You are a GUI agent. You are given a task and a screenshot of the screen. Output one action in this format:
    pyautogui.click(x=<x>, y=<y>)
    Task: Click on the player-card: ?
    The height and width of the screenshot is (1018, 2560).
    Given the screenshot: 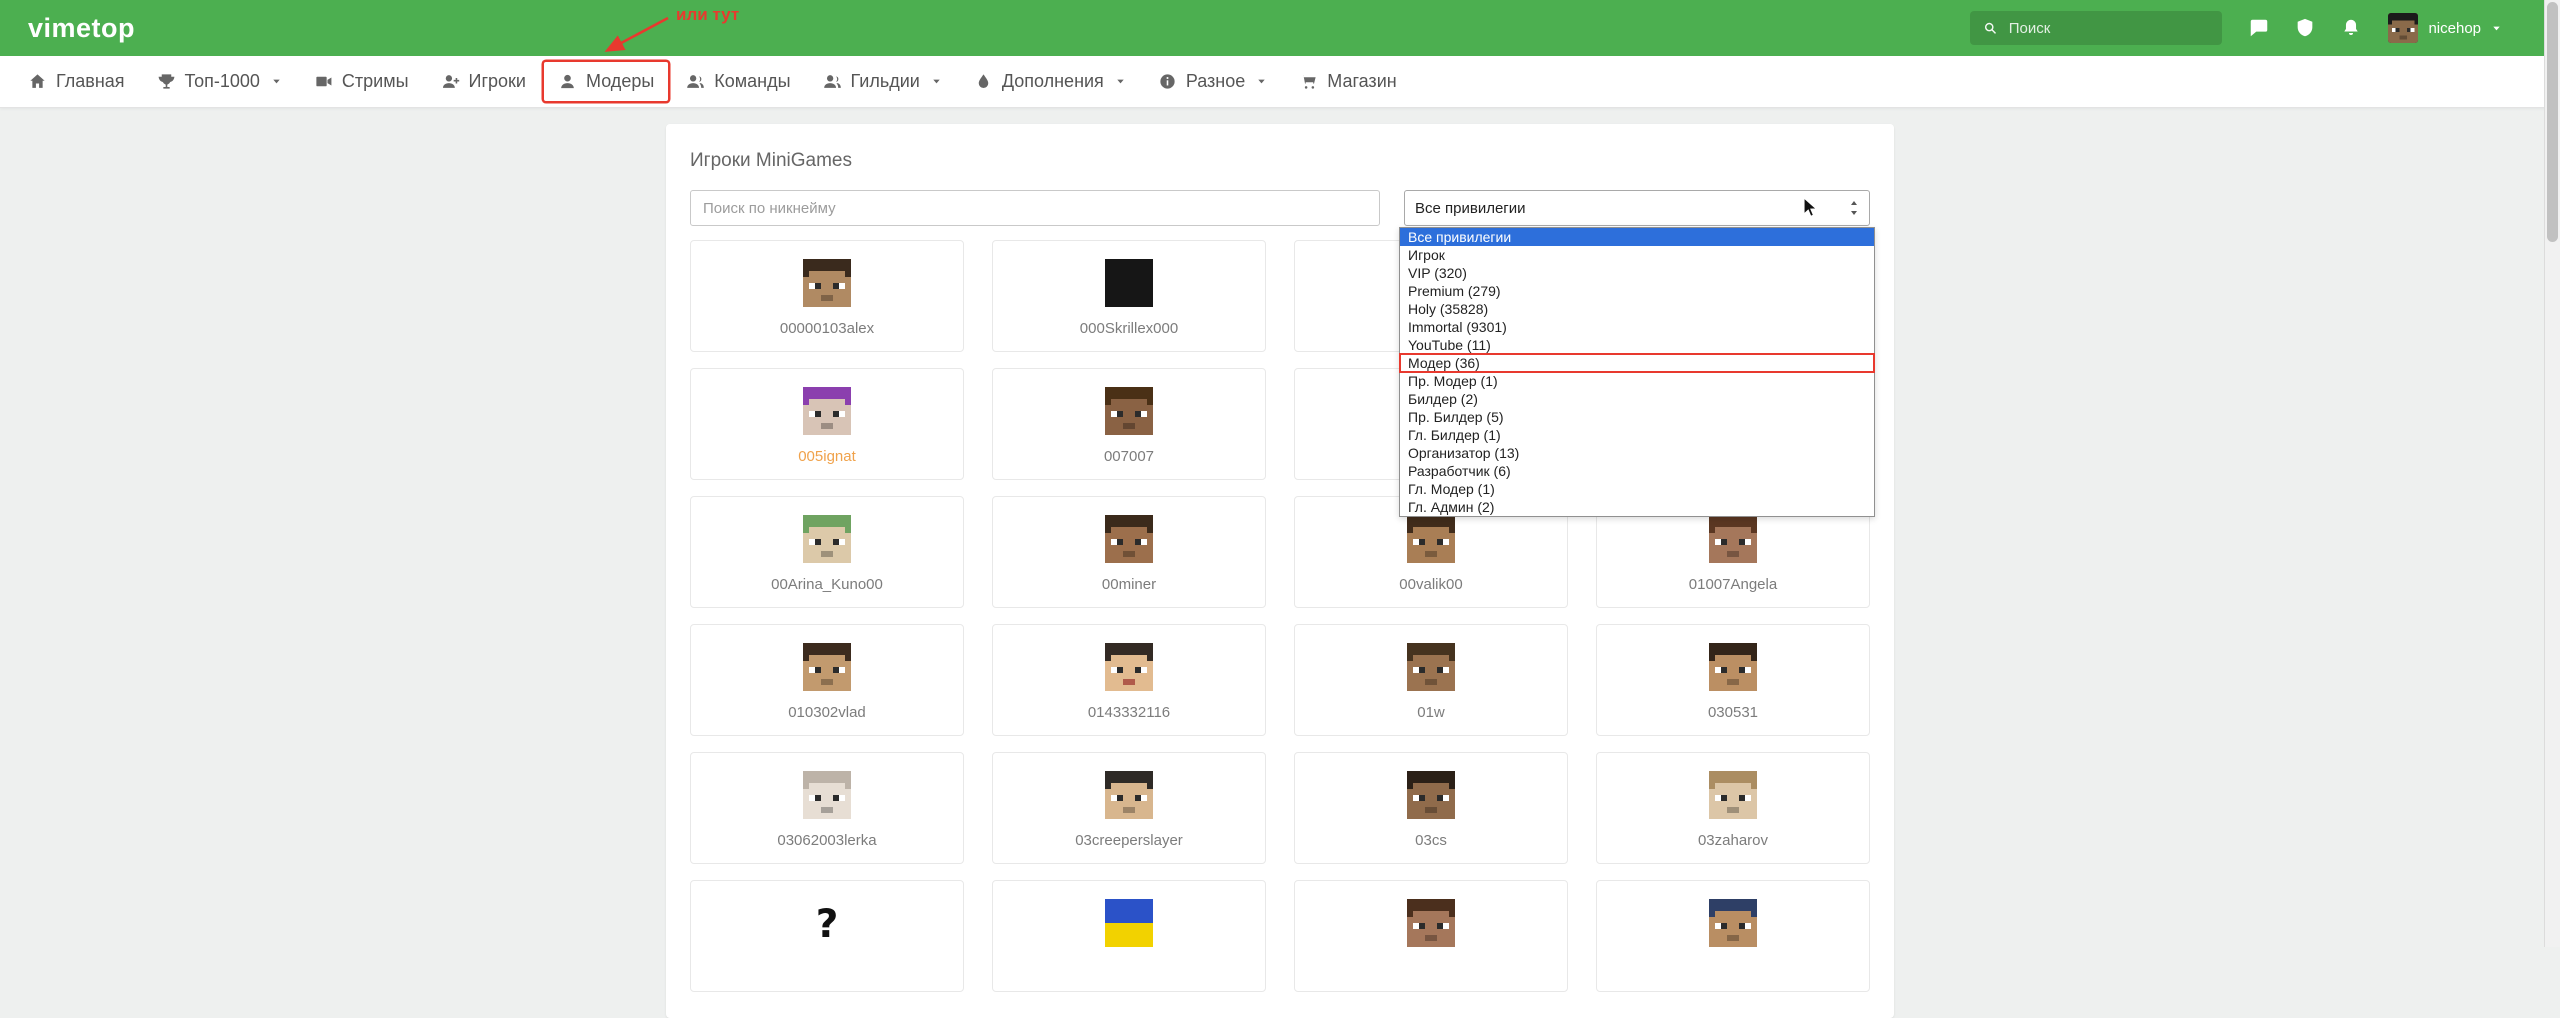 What is the action you would take?
    pyautogui.click(x=827, y=936)
    